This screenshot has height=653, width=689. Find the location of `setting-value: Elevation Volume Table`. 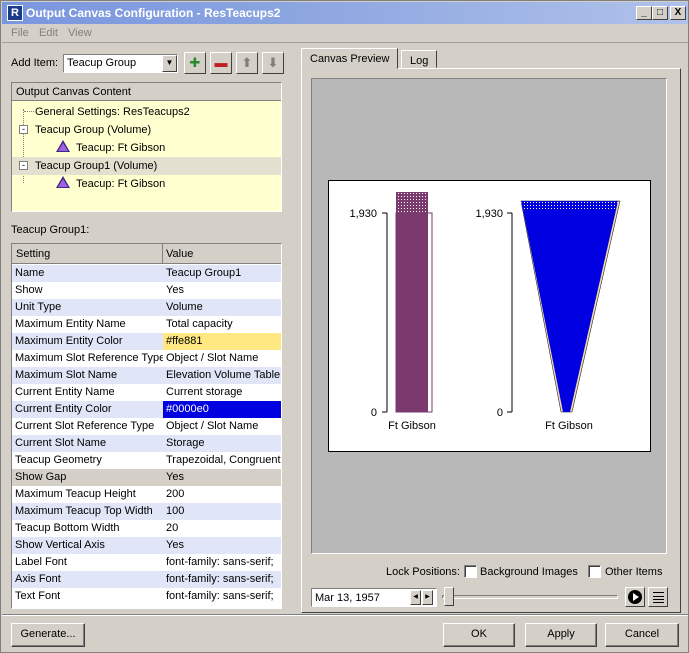

setting-value: Elevation Volume Table is located at coordinates (222, 375).